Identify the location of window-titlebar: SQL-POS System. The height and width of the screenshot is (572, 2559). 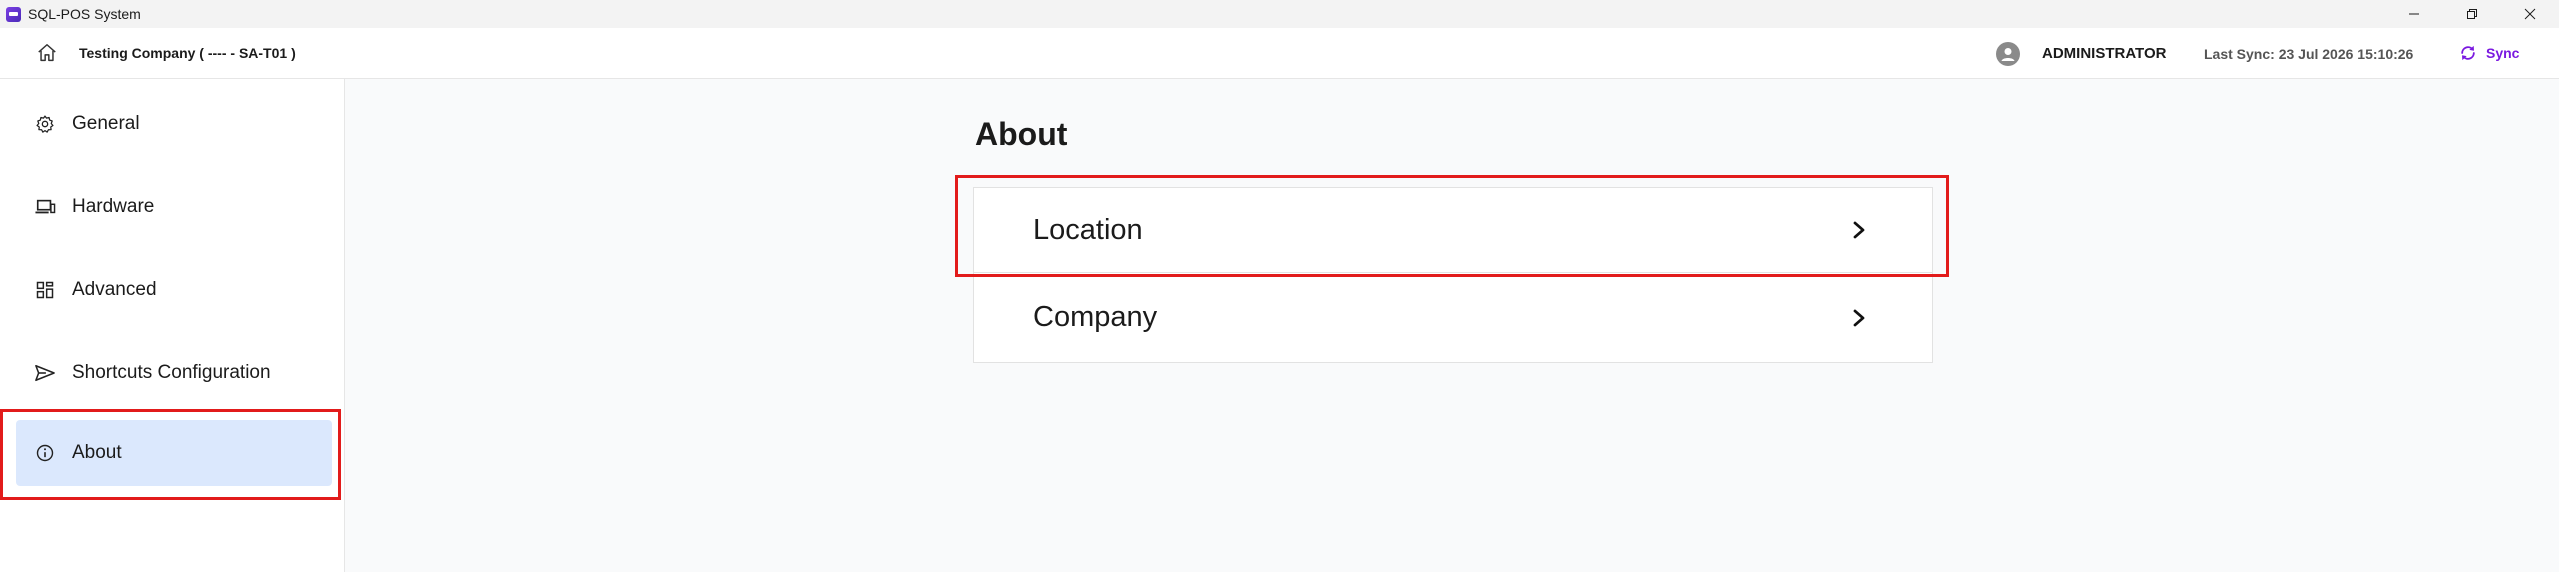
(1279, 14).